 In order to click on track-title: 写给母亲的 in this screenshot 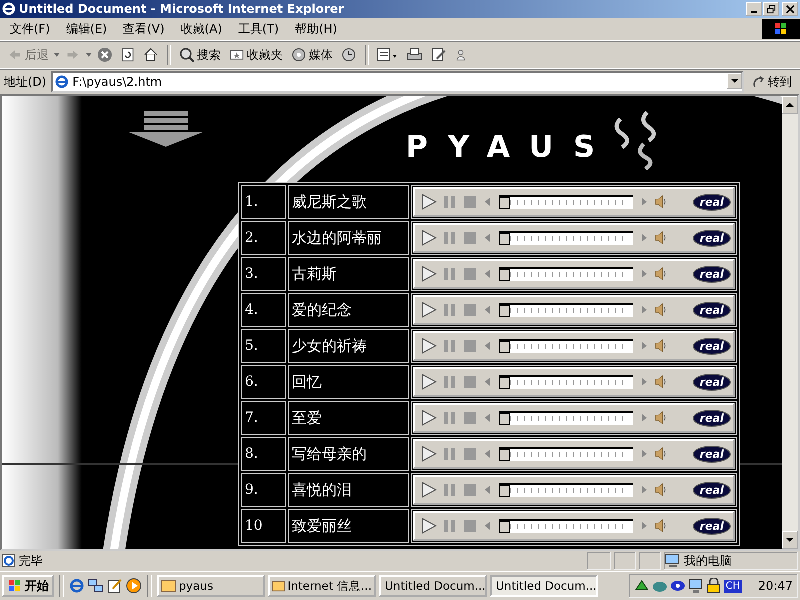, I will do `click(348, 454)`.